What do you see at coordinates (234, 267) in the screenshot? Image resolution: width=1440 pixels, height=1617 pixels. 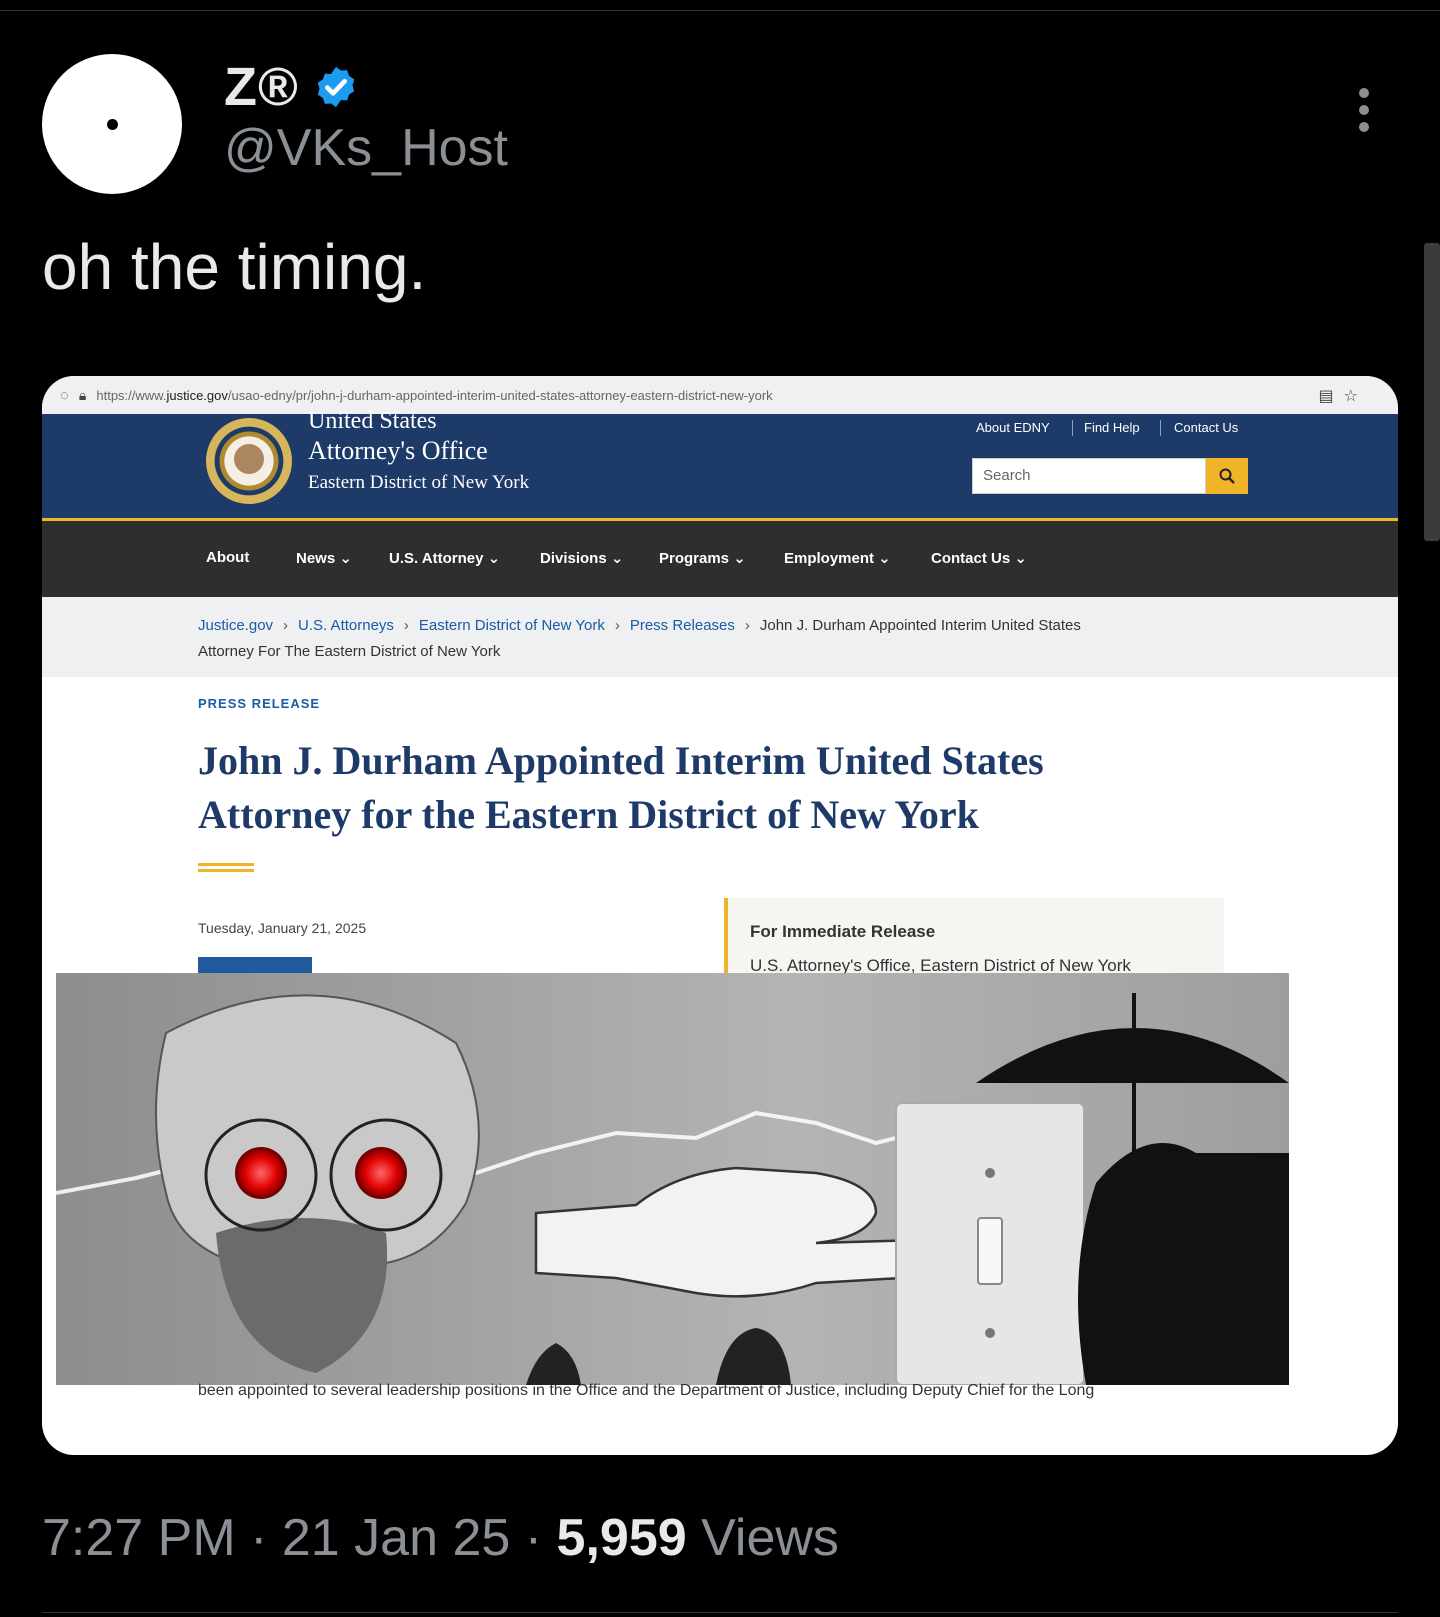 I see `tweet-text: oh the timing.` at bounding box center [234, 267].